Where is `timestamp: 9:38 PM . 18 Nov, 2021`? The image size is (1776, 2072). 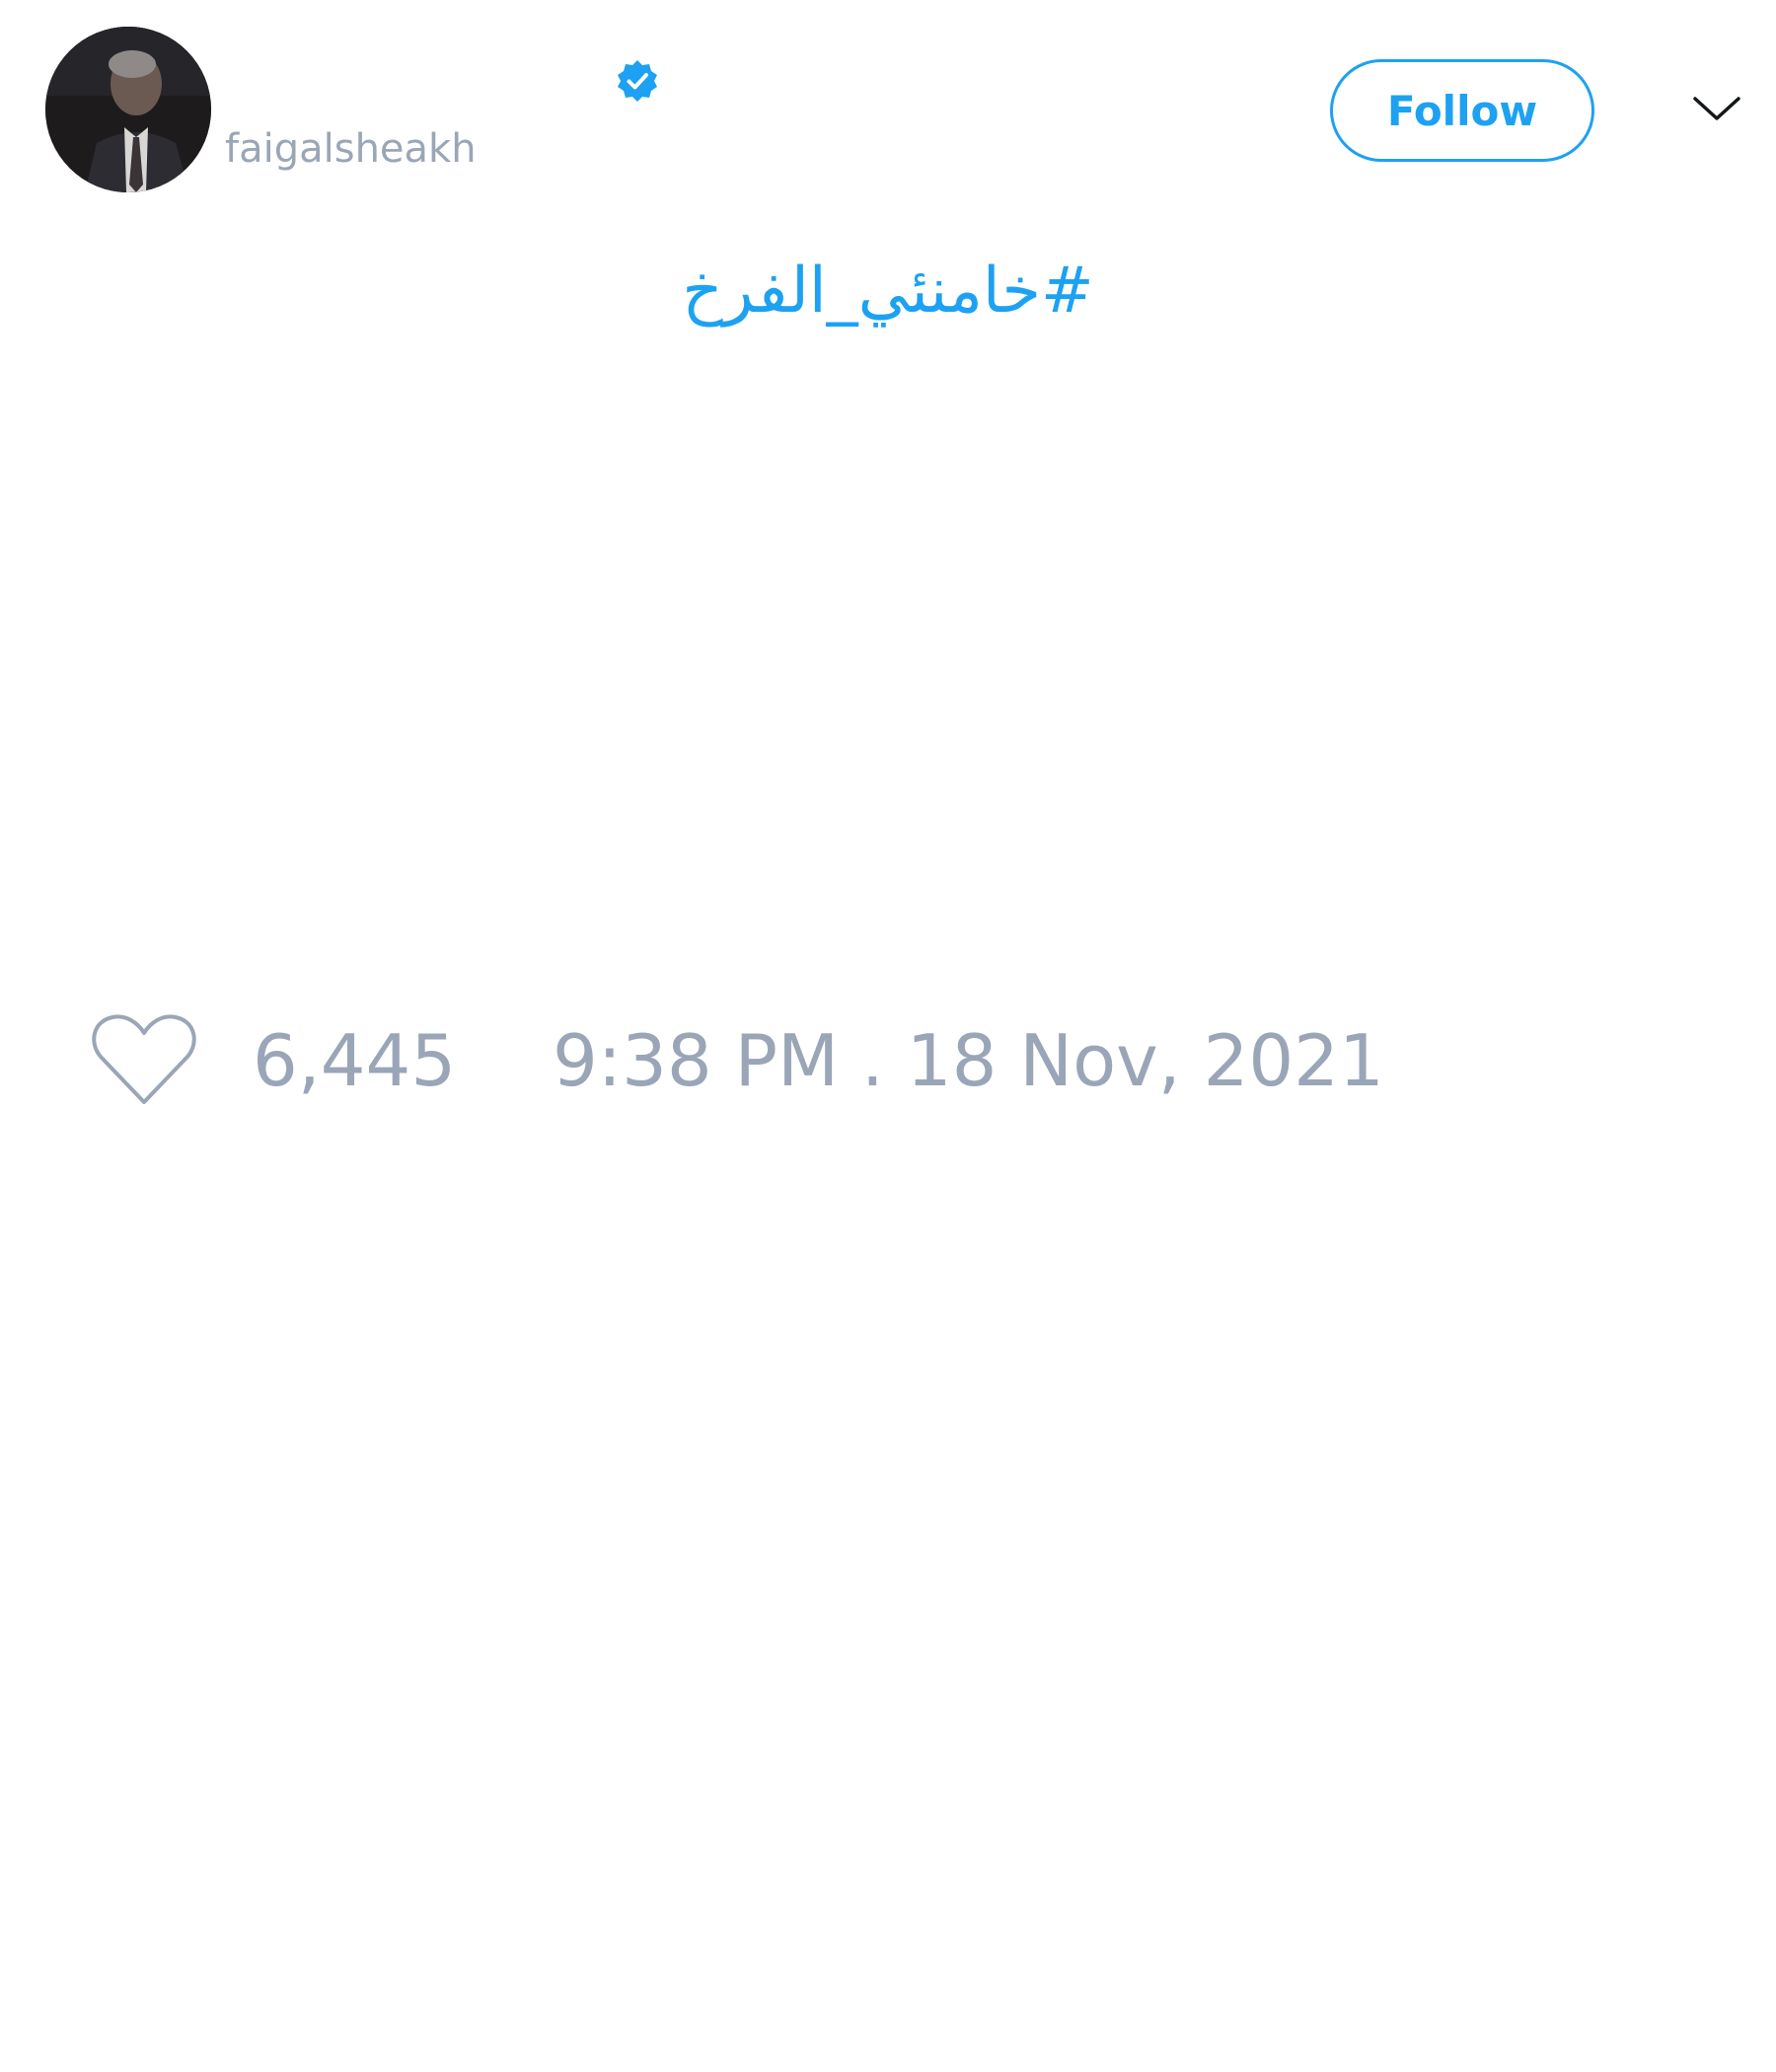
timestamp: 9:38 PM . 18 Nov, 2021 is located at coordinates (969, 1061).